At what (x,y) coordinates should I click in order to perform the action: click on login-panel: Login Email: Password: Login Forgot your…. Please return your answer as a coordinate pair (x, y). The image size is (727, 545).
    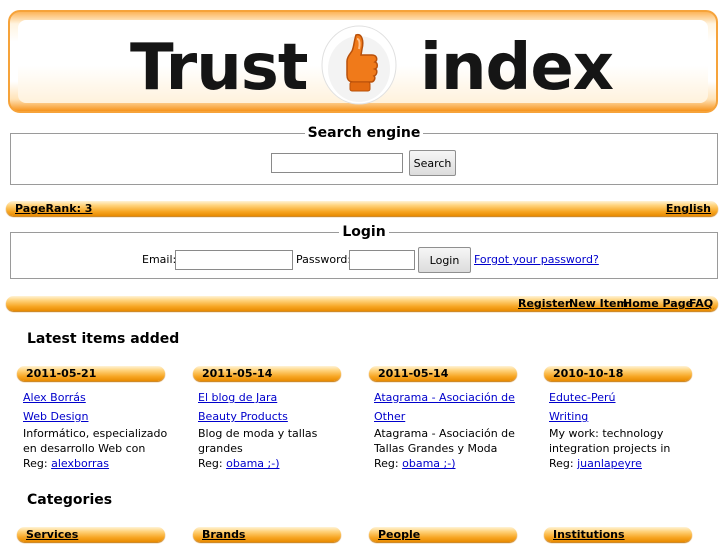
    Looking at the image, I should click on (364, 251).